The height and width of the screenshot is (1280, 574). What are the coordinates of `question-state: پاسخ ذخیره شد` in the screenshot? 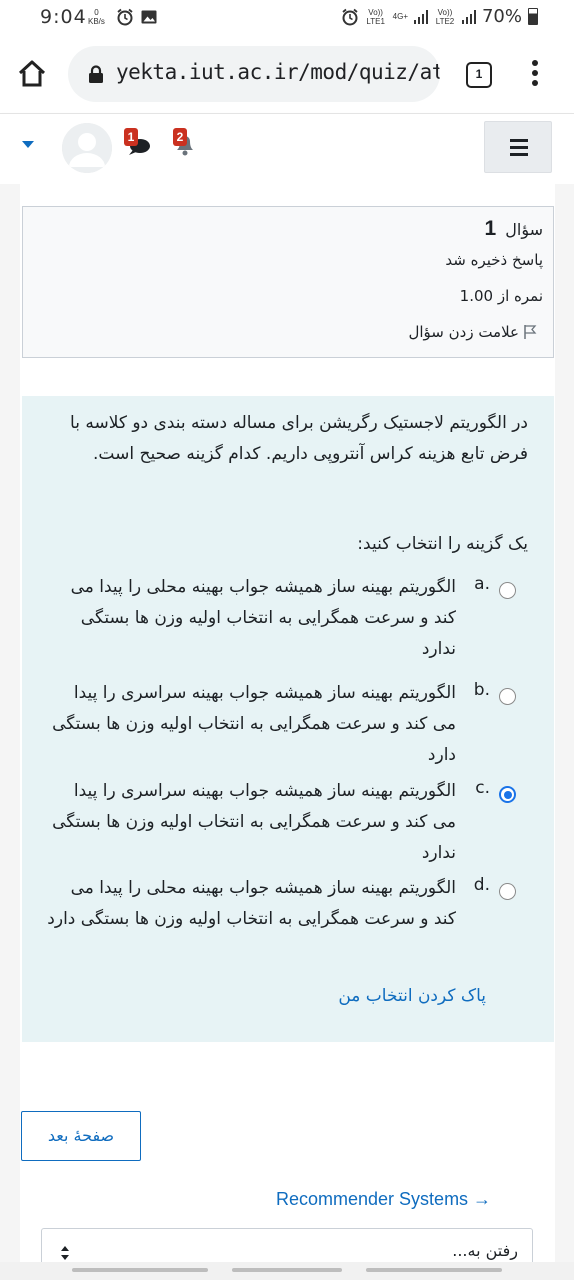 It's located at (494, 260).